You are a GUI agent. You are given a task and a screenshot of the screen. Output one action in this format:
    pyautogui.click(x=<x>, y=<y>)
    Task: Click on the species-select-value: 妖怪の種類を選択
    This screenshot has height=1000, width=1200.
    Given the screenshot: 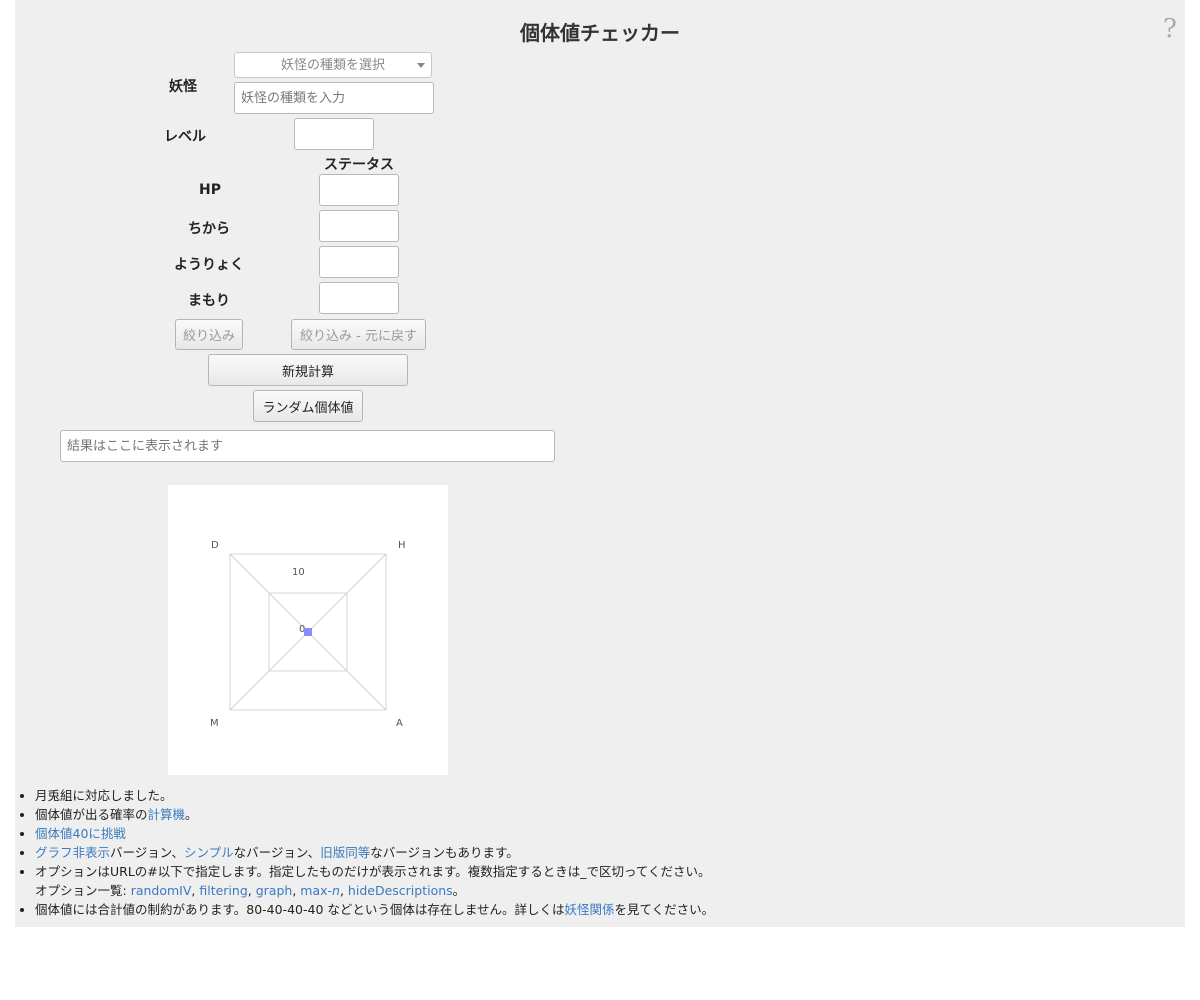 What is the action you would take?
    pyautogui.click(x=332, y=65)
    